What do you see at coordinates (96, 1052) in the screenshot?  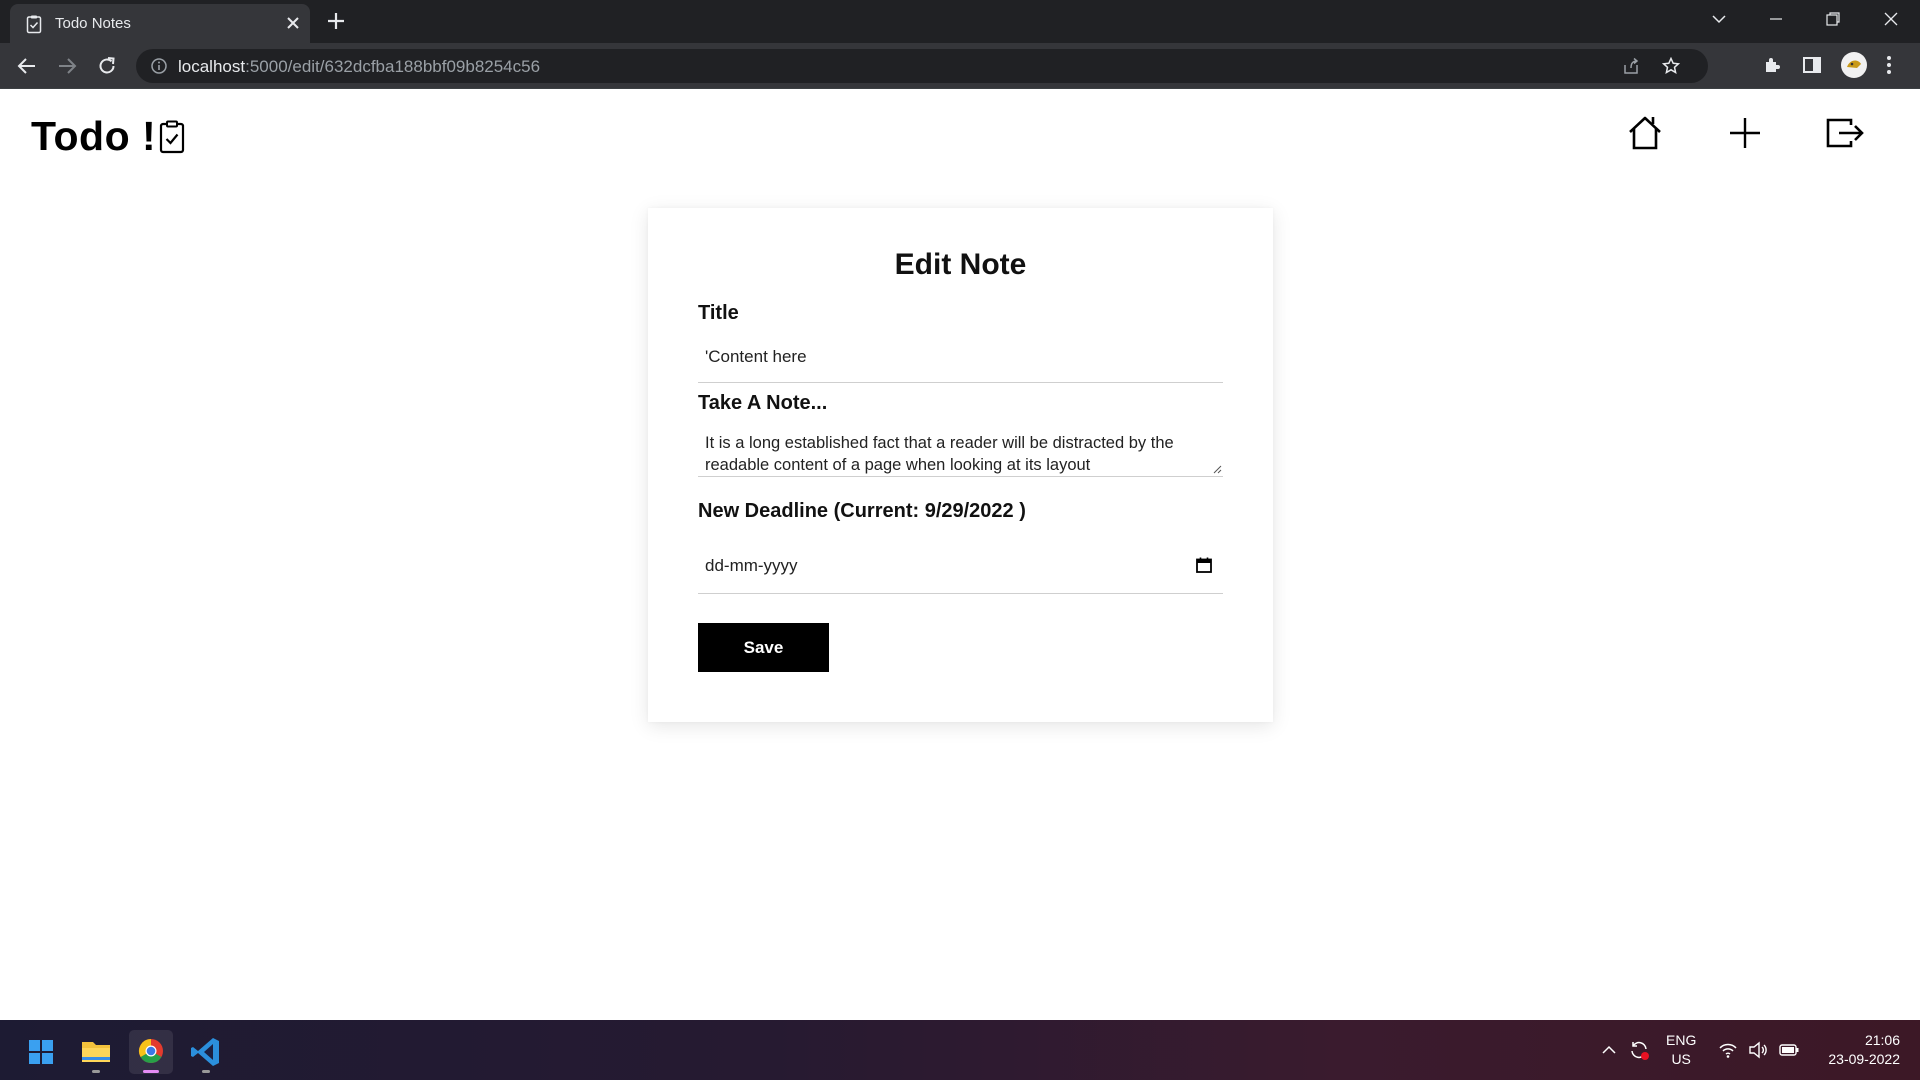 I see `file-explorer-icon` at bounding box center [96, 1052].